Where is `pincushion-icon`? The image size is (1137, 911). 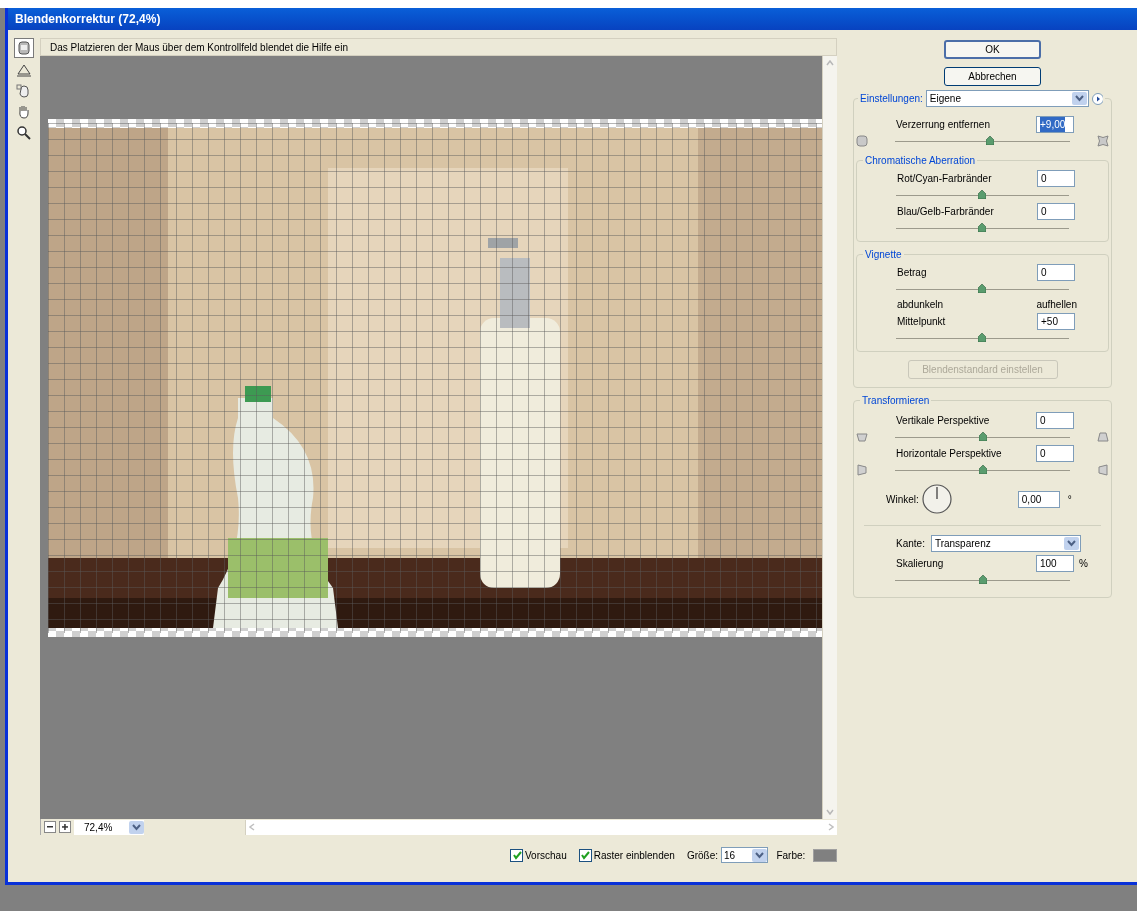 pincushion-icon is located at coordinates (1103, 141).